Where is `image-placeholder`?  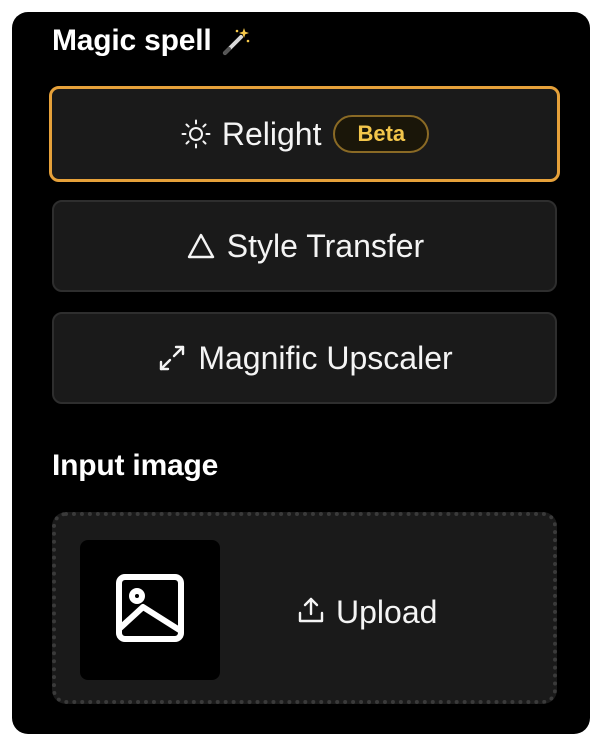 image-placeholder is located at coordinates (150, 610).